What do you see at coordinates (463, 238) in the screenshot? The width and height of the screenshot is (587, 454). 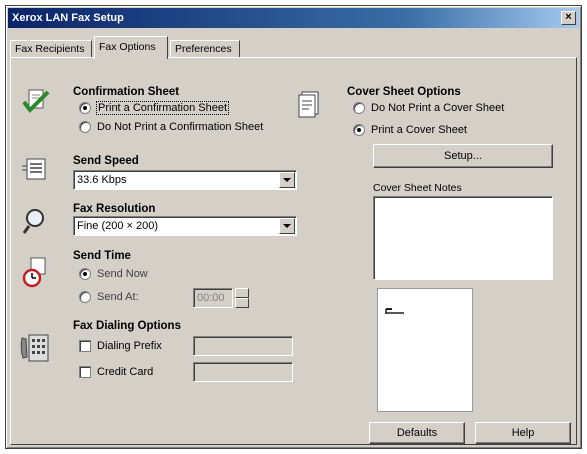 I see `cover-sheet-notes-field` at bounding box center [463, 238].